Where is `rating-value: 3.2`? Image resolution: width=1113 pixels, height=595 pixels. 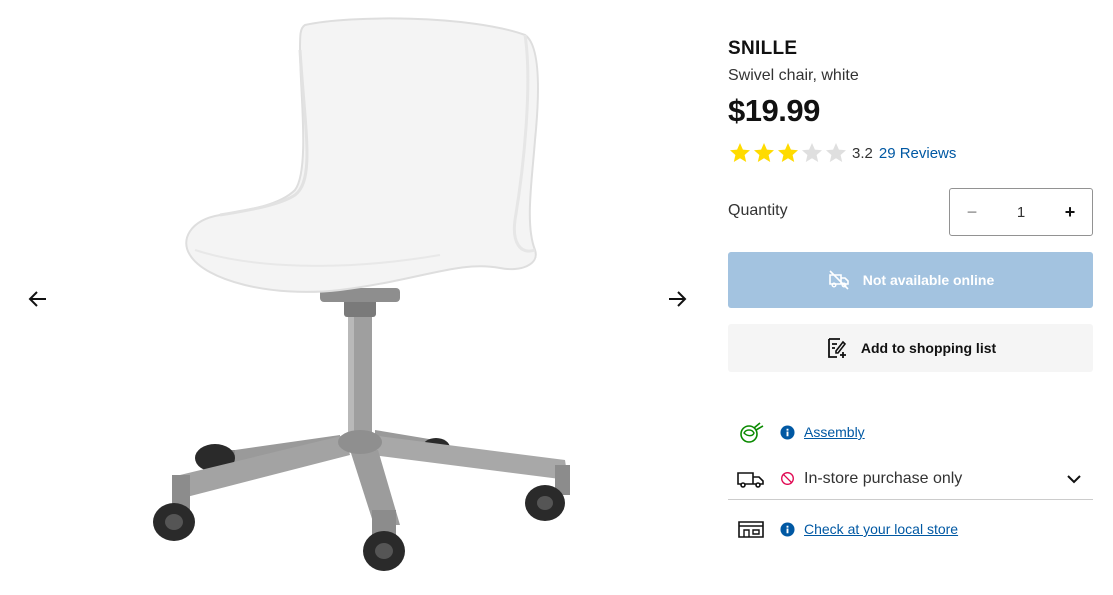
rating-value: 3.2 is located at coordinates (862, 153).